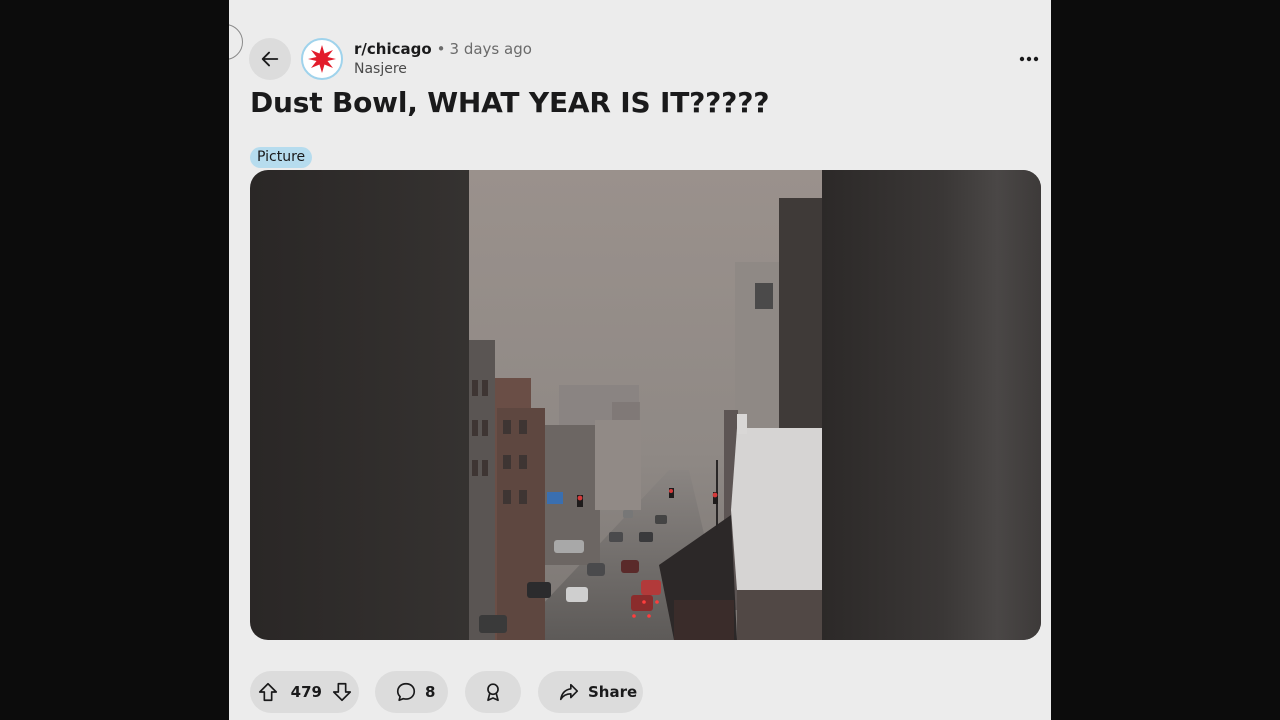 Image resolution: width=1280 pixels, height=720 pixels. I want to click on subreddit-avatar, so click(322, 59).